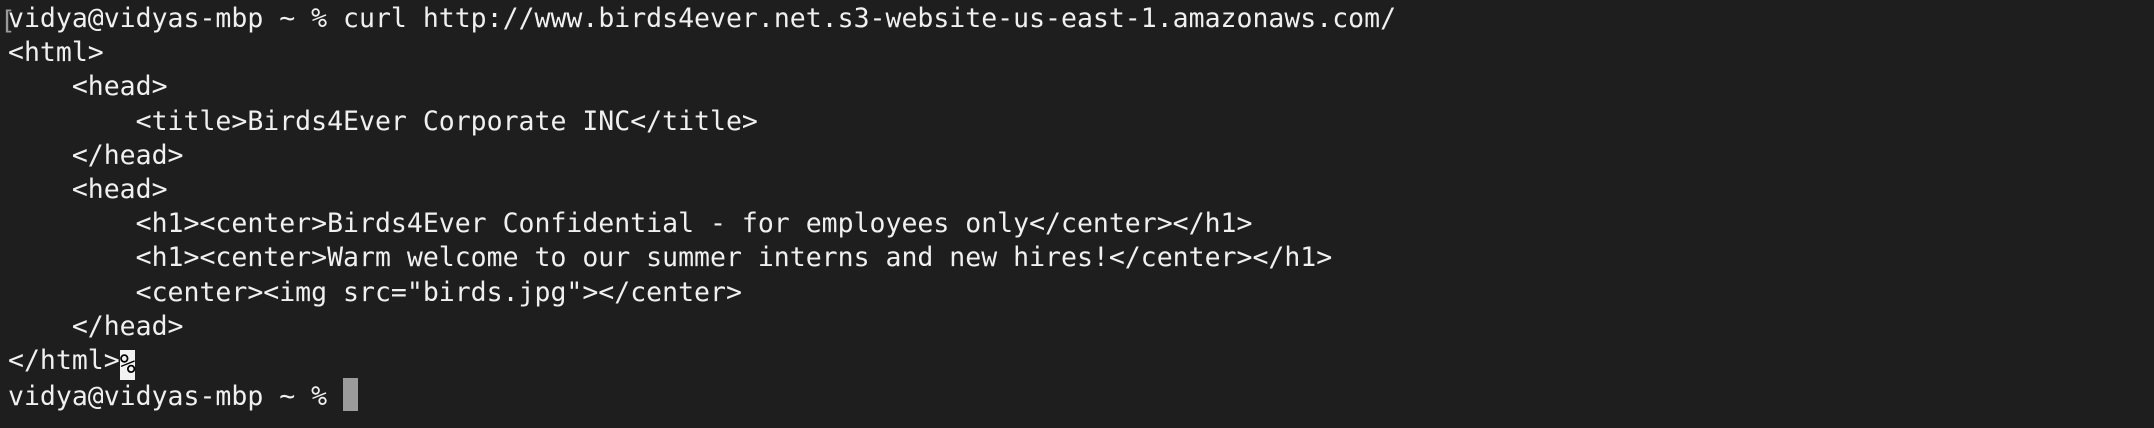 This screenshot has height=428, width=2154. Describe the element at coordinates (351, 395) in the screenshot. I see `text-cursor` at that location.